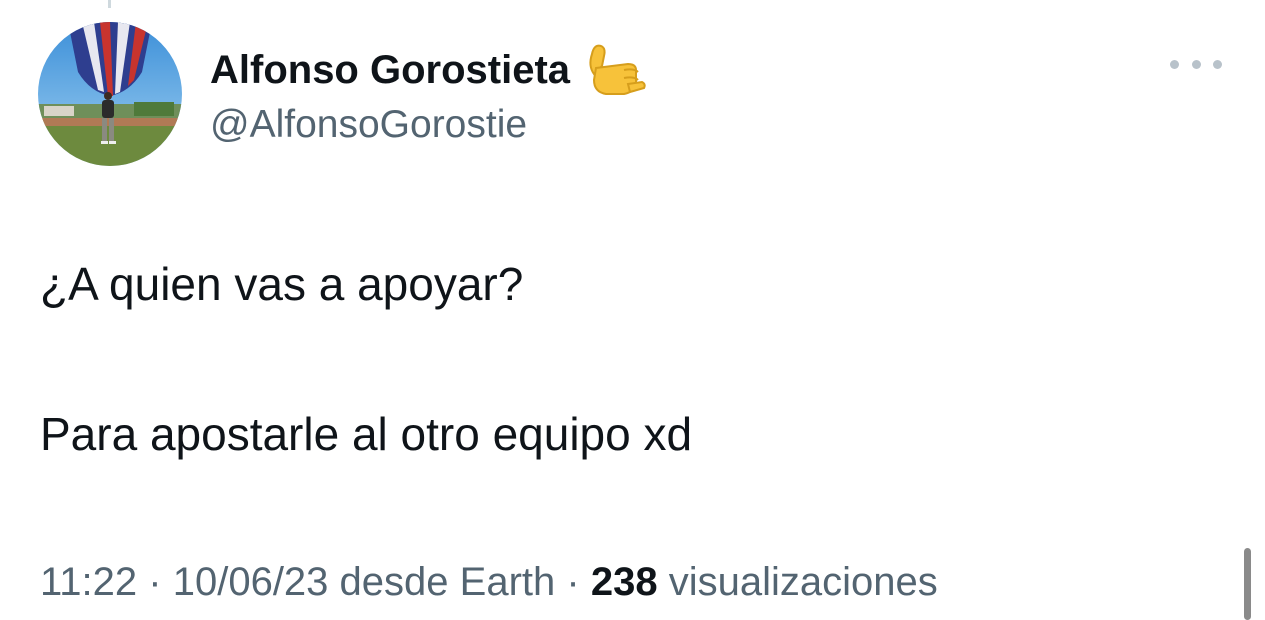 The image size is (1265, 620). What do you see at coordinates (1247, 584) in the screenshot?
I see `scrollbar` at bounding box center [1247, 584].